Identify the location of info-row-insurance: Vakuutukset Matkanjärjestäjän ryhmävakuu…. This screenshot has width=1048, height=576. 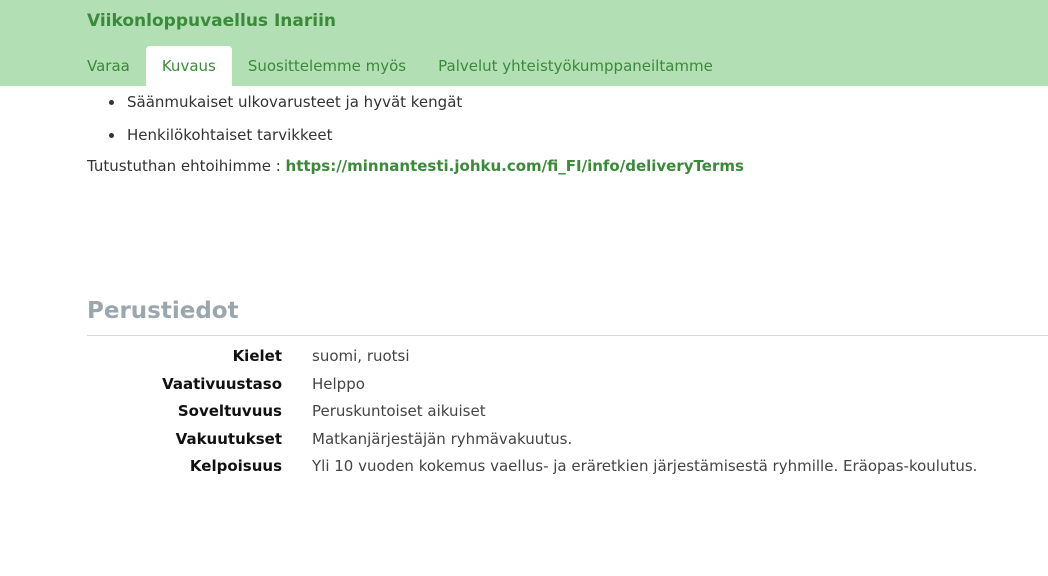
(537, 442).